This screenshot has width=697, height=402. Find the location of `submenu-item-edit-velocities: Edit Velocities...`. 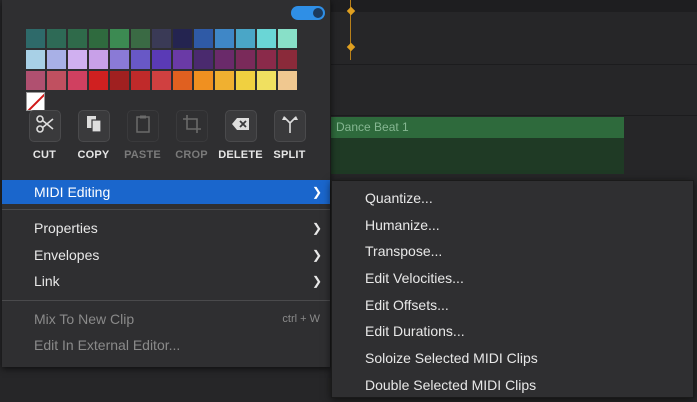

submenu-item-edit-velocities: Edit Velocities... is located at coordinates (512, 278).